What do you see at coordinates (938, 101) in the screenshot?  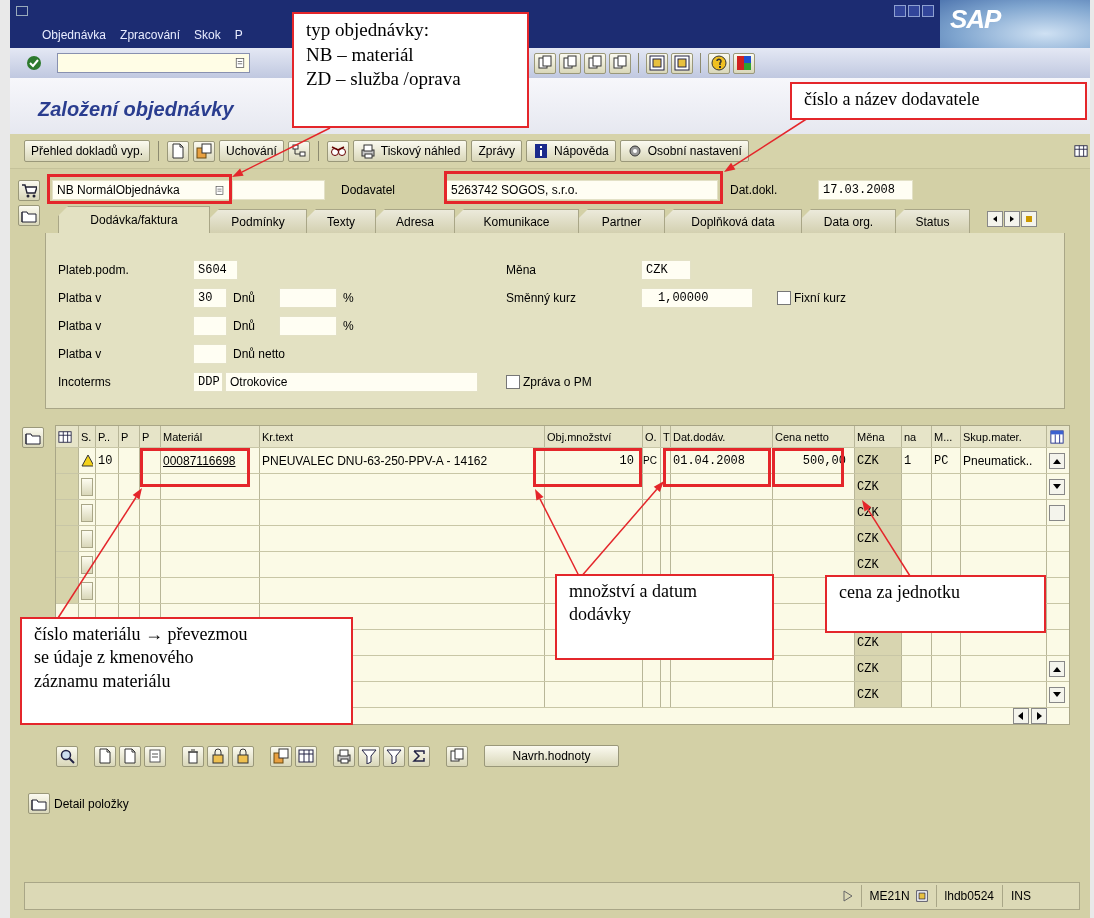 I see `callout-text: číslo a název dodavatele` at bounding box center [938, 101].